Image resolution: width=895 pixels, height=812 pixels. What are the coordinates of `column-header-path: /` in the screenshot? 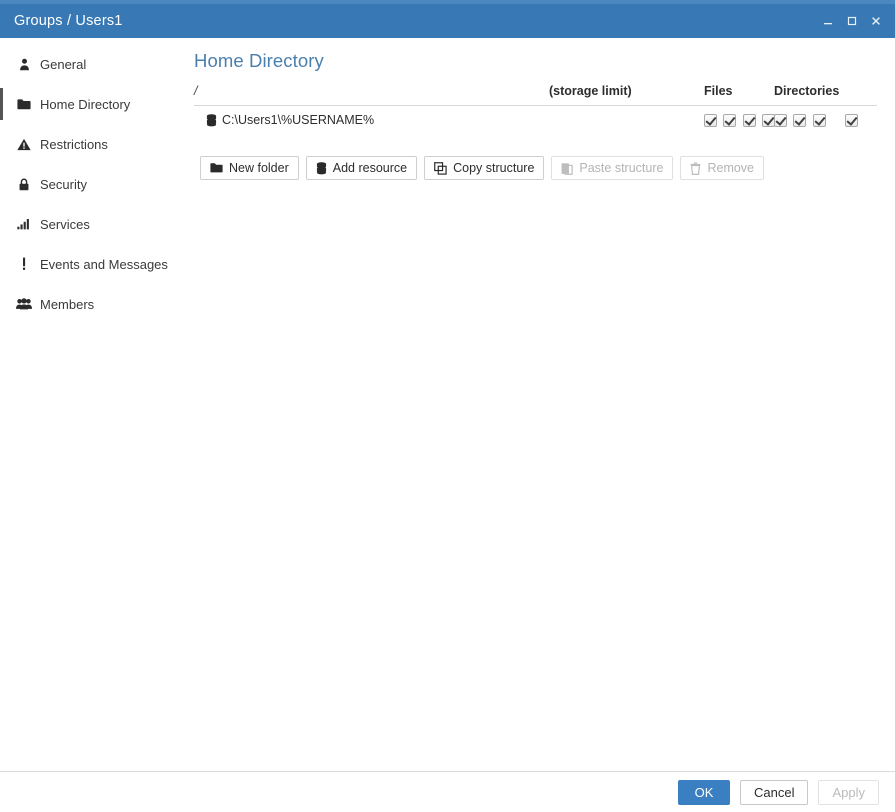 It's located at (371, 95).